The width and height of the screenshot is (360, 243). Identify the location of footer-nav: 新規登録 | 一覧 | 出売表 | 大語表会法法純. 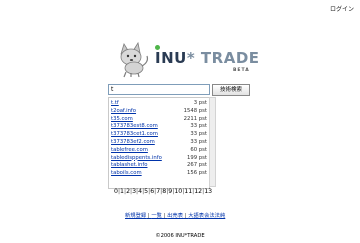
(182, 215).